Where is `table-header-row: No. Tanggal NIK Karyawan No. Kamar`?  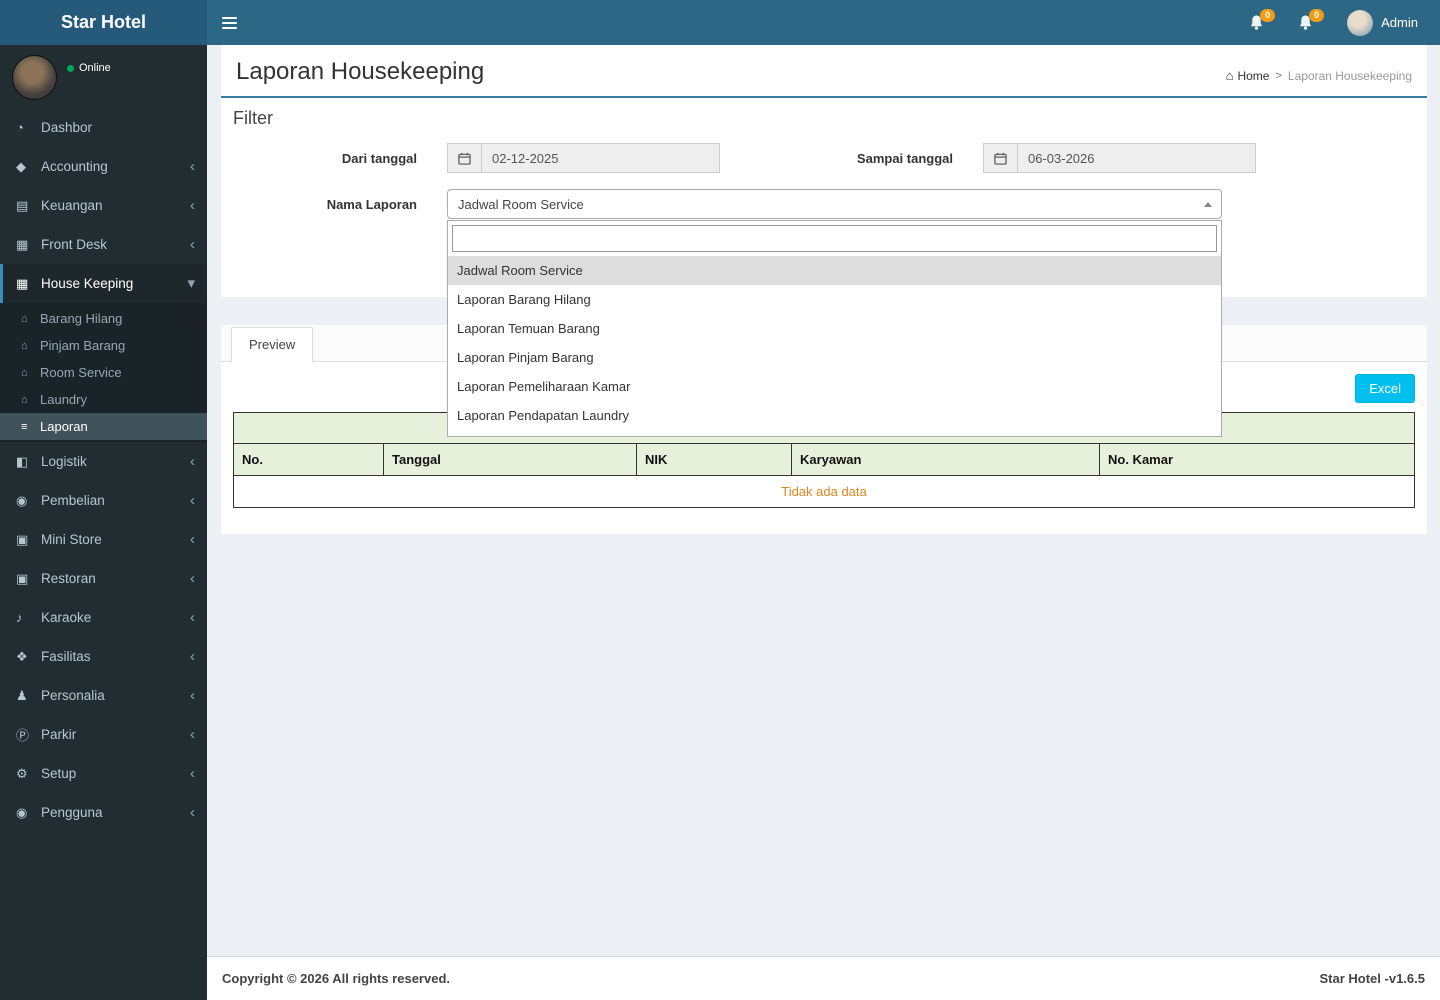 table-header-row: No. Tanggal NIK Karyawan No. Kamar is located at coordinates (824, 459).